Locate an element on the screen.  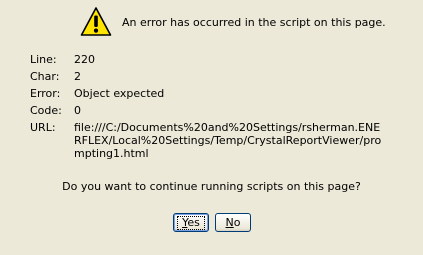
char-label: Char: is located at coordinates (45, 76).